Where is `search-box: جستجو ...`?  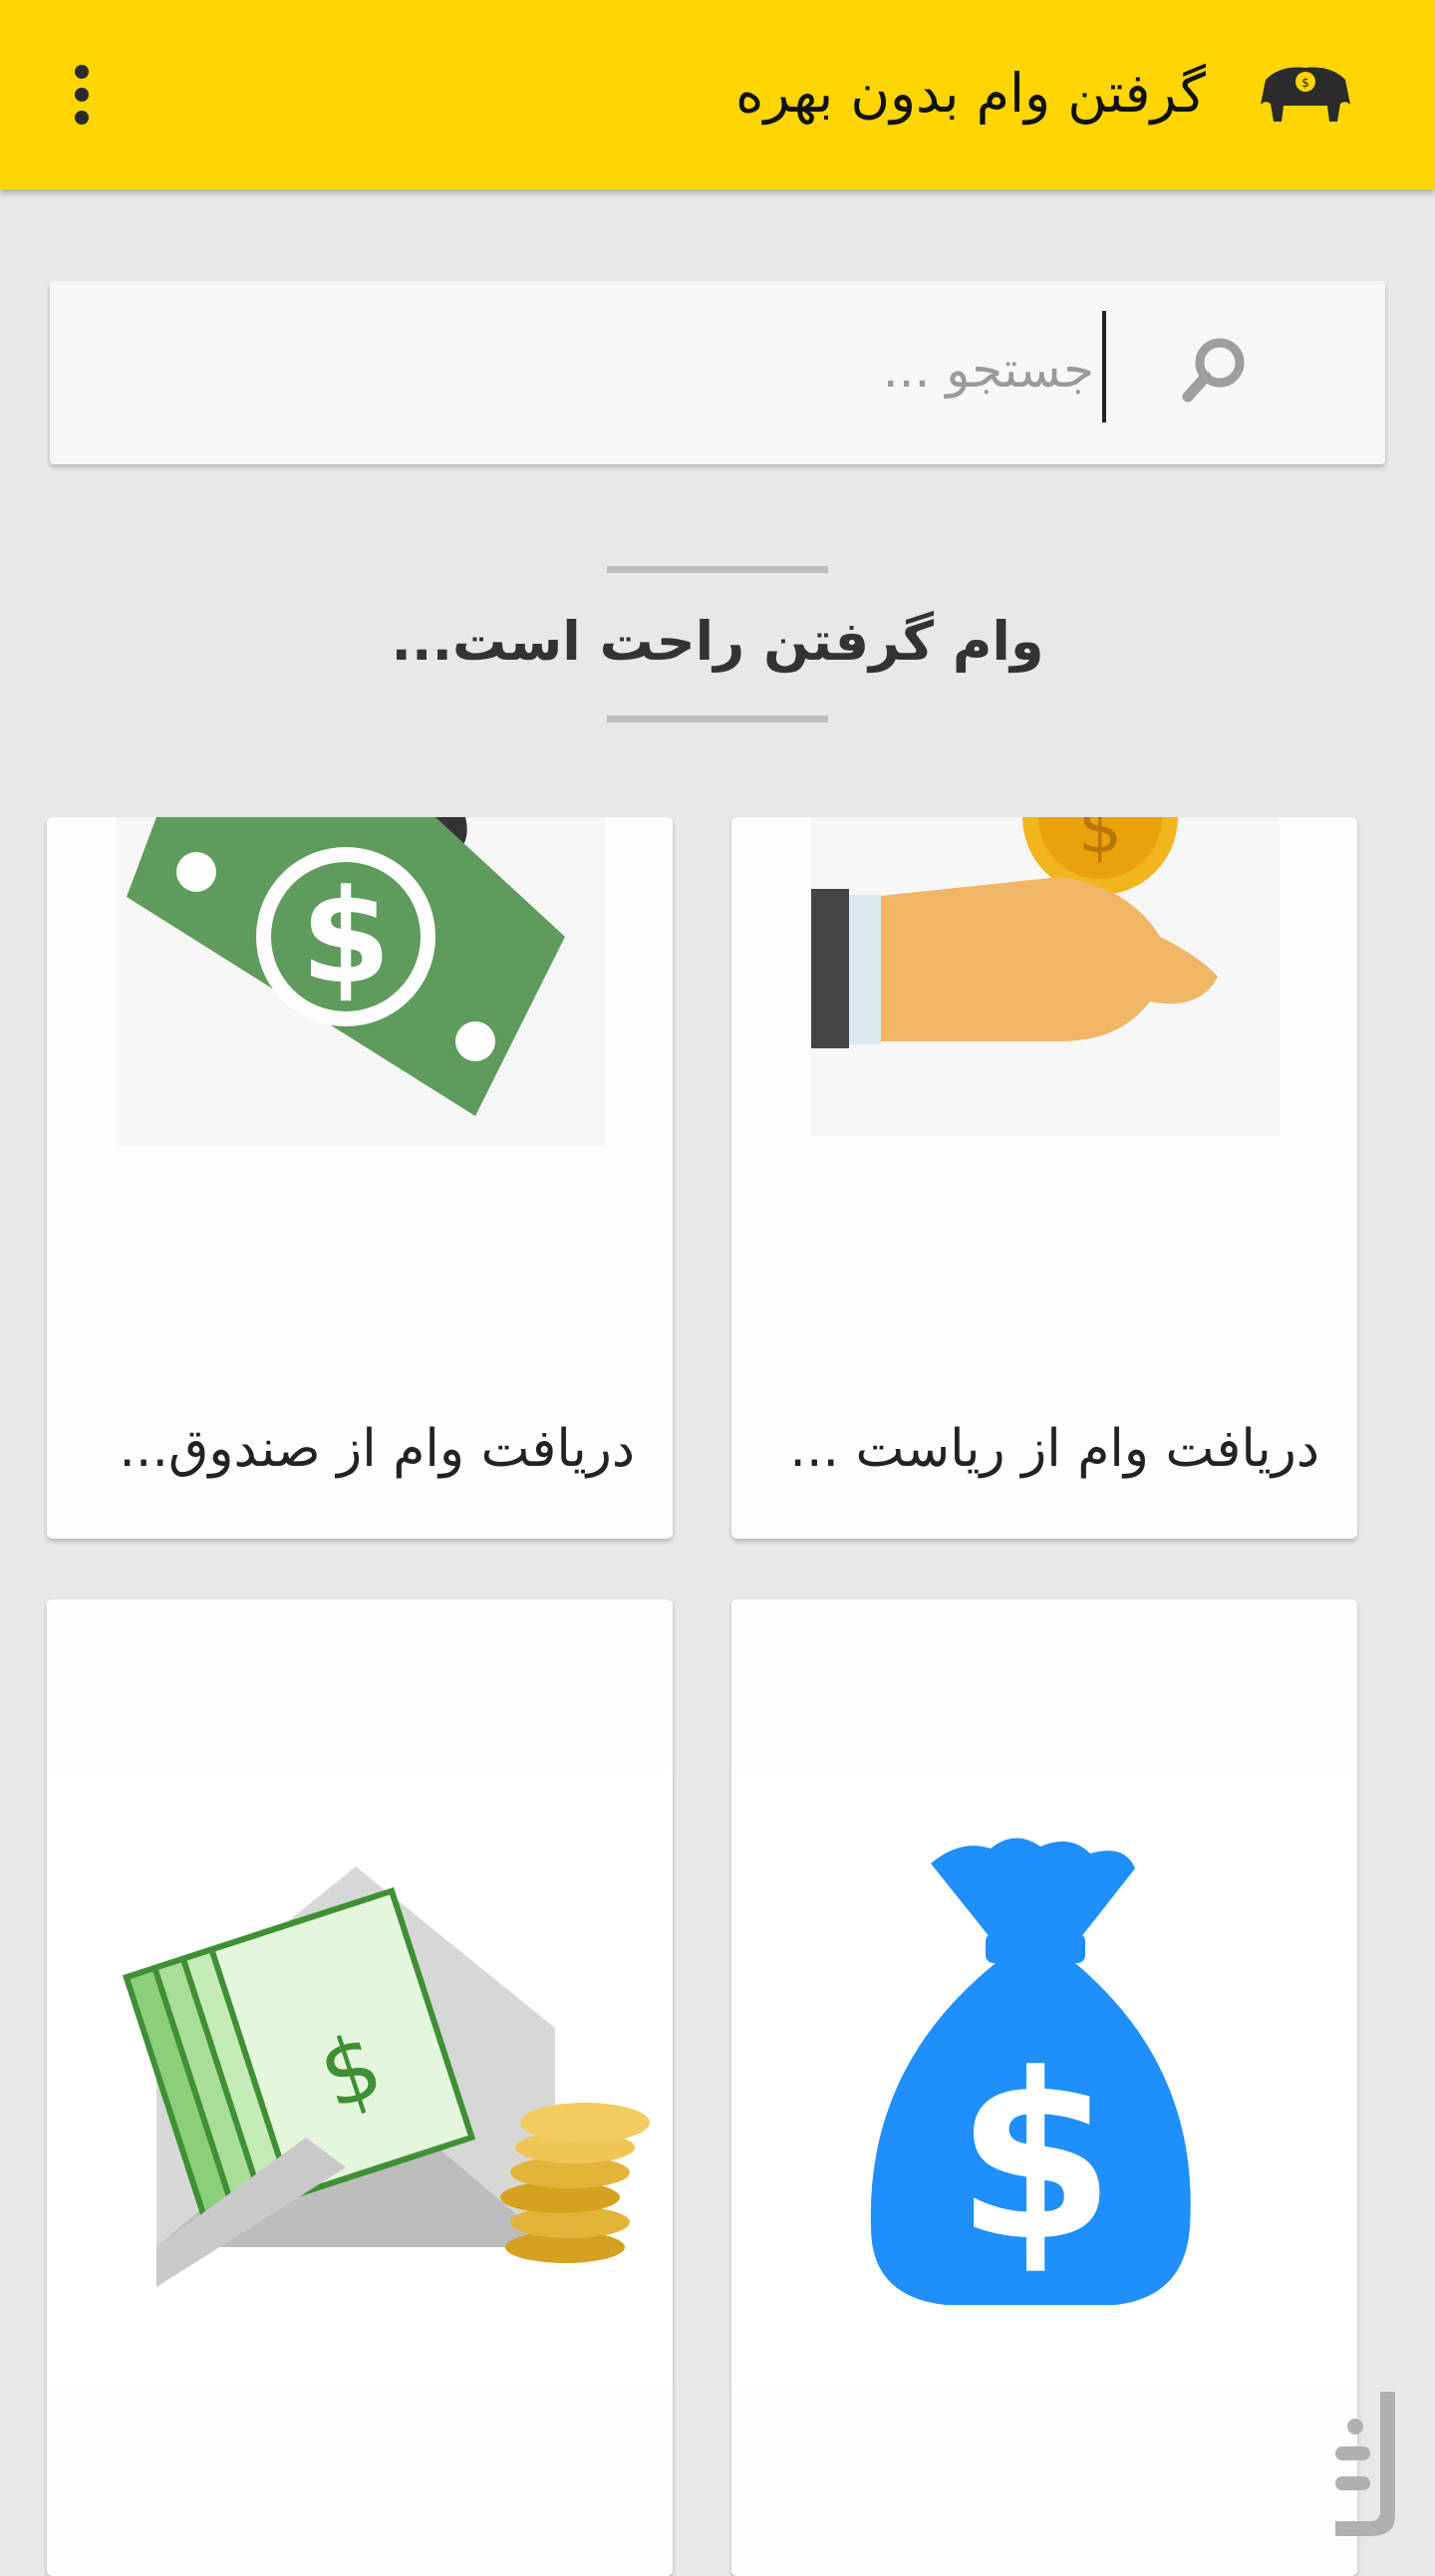 search-box: جستجو ... is located at coordinates (717, 372).